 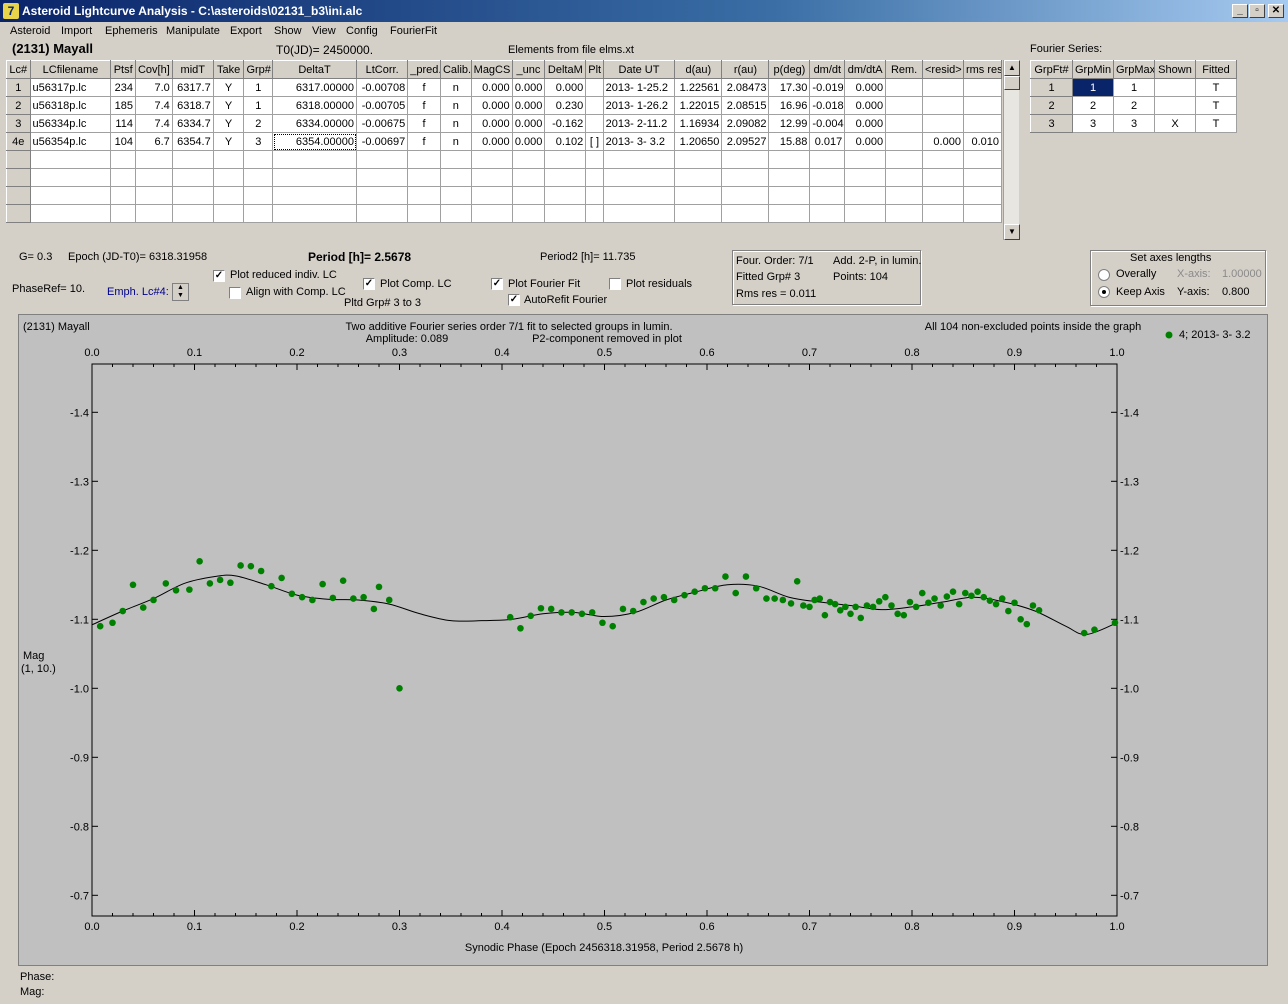 What do you see at coordinates (258, 69) in the screenshot?
I see `lc-col-header: Grp#` at bounding box center [258, 69].